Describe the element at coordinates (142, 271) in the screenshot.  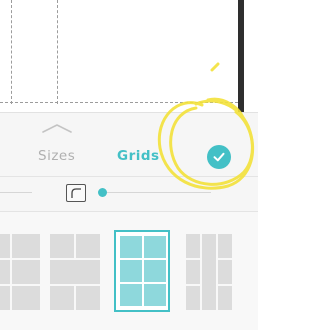
I see `layout-thumbnail-selected` at that location.